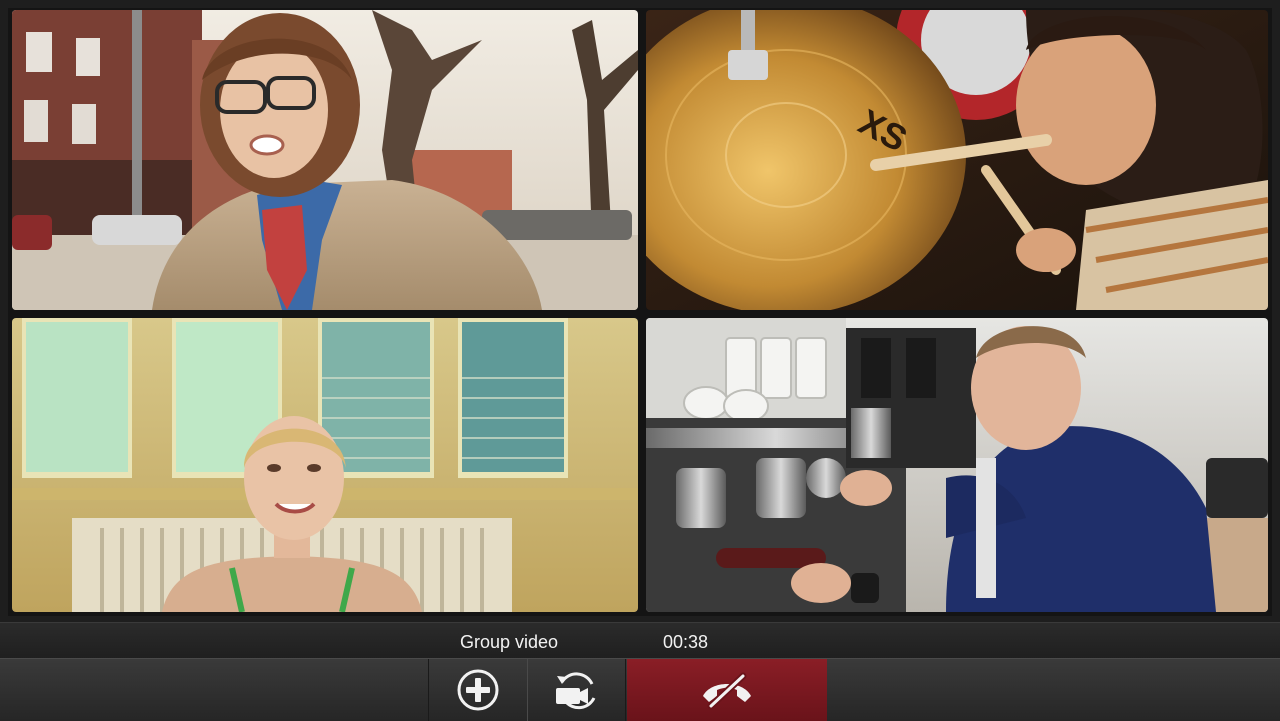 The image size is (1280, 721). I want to click on add-participant-button, so click(478, 690).